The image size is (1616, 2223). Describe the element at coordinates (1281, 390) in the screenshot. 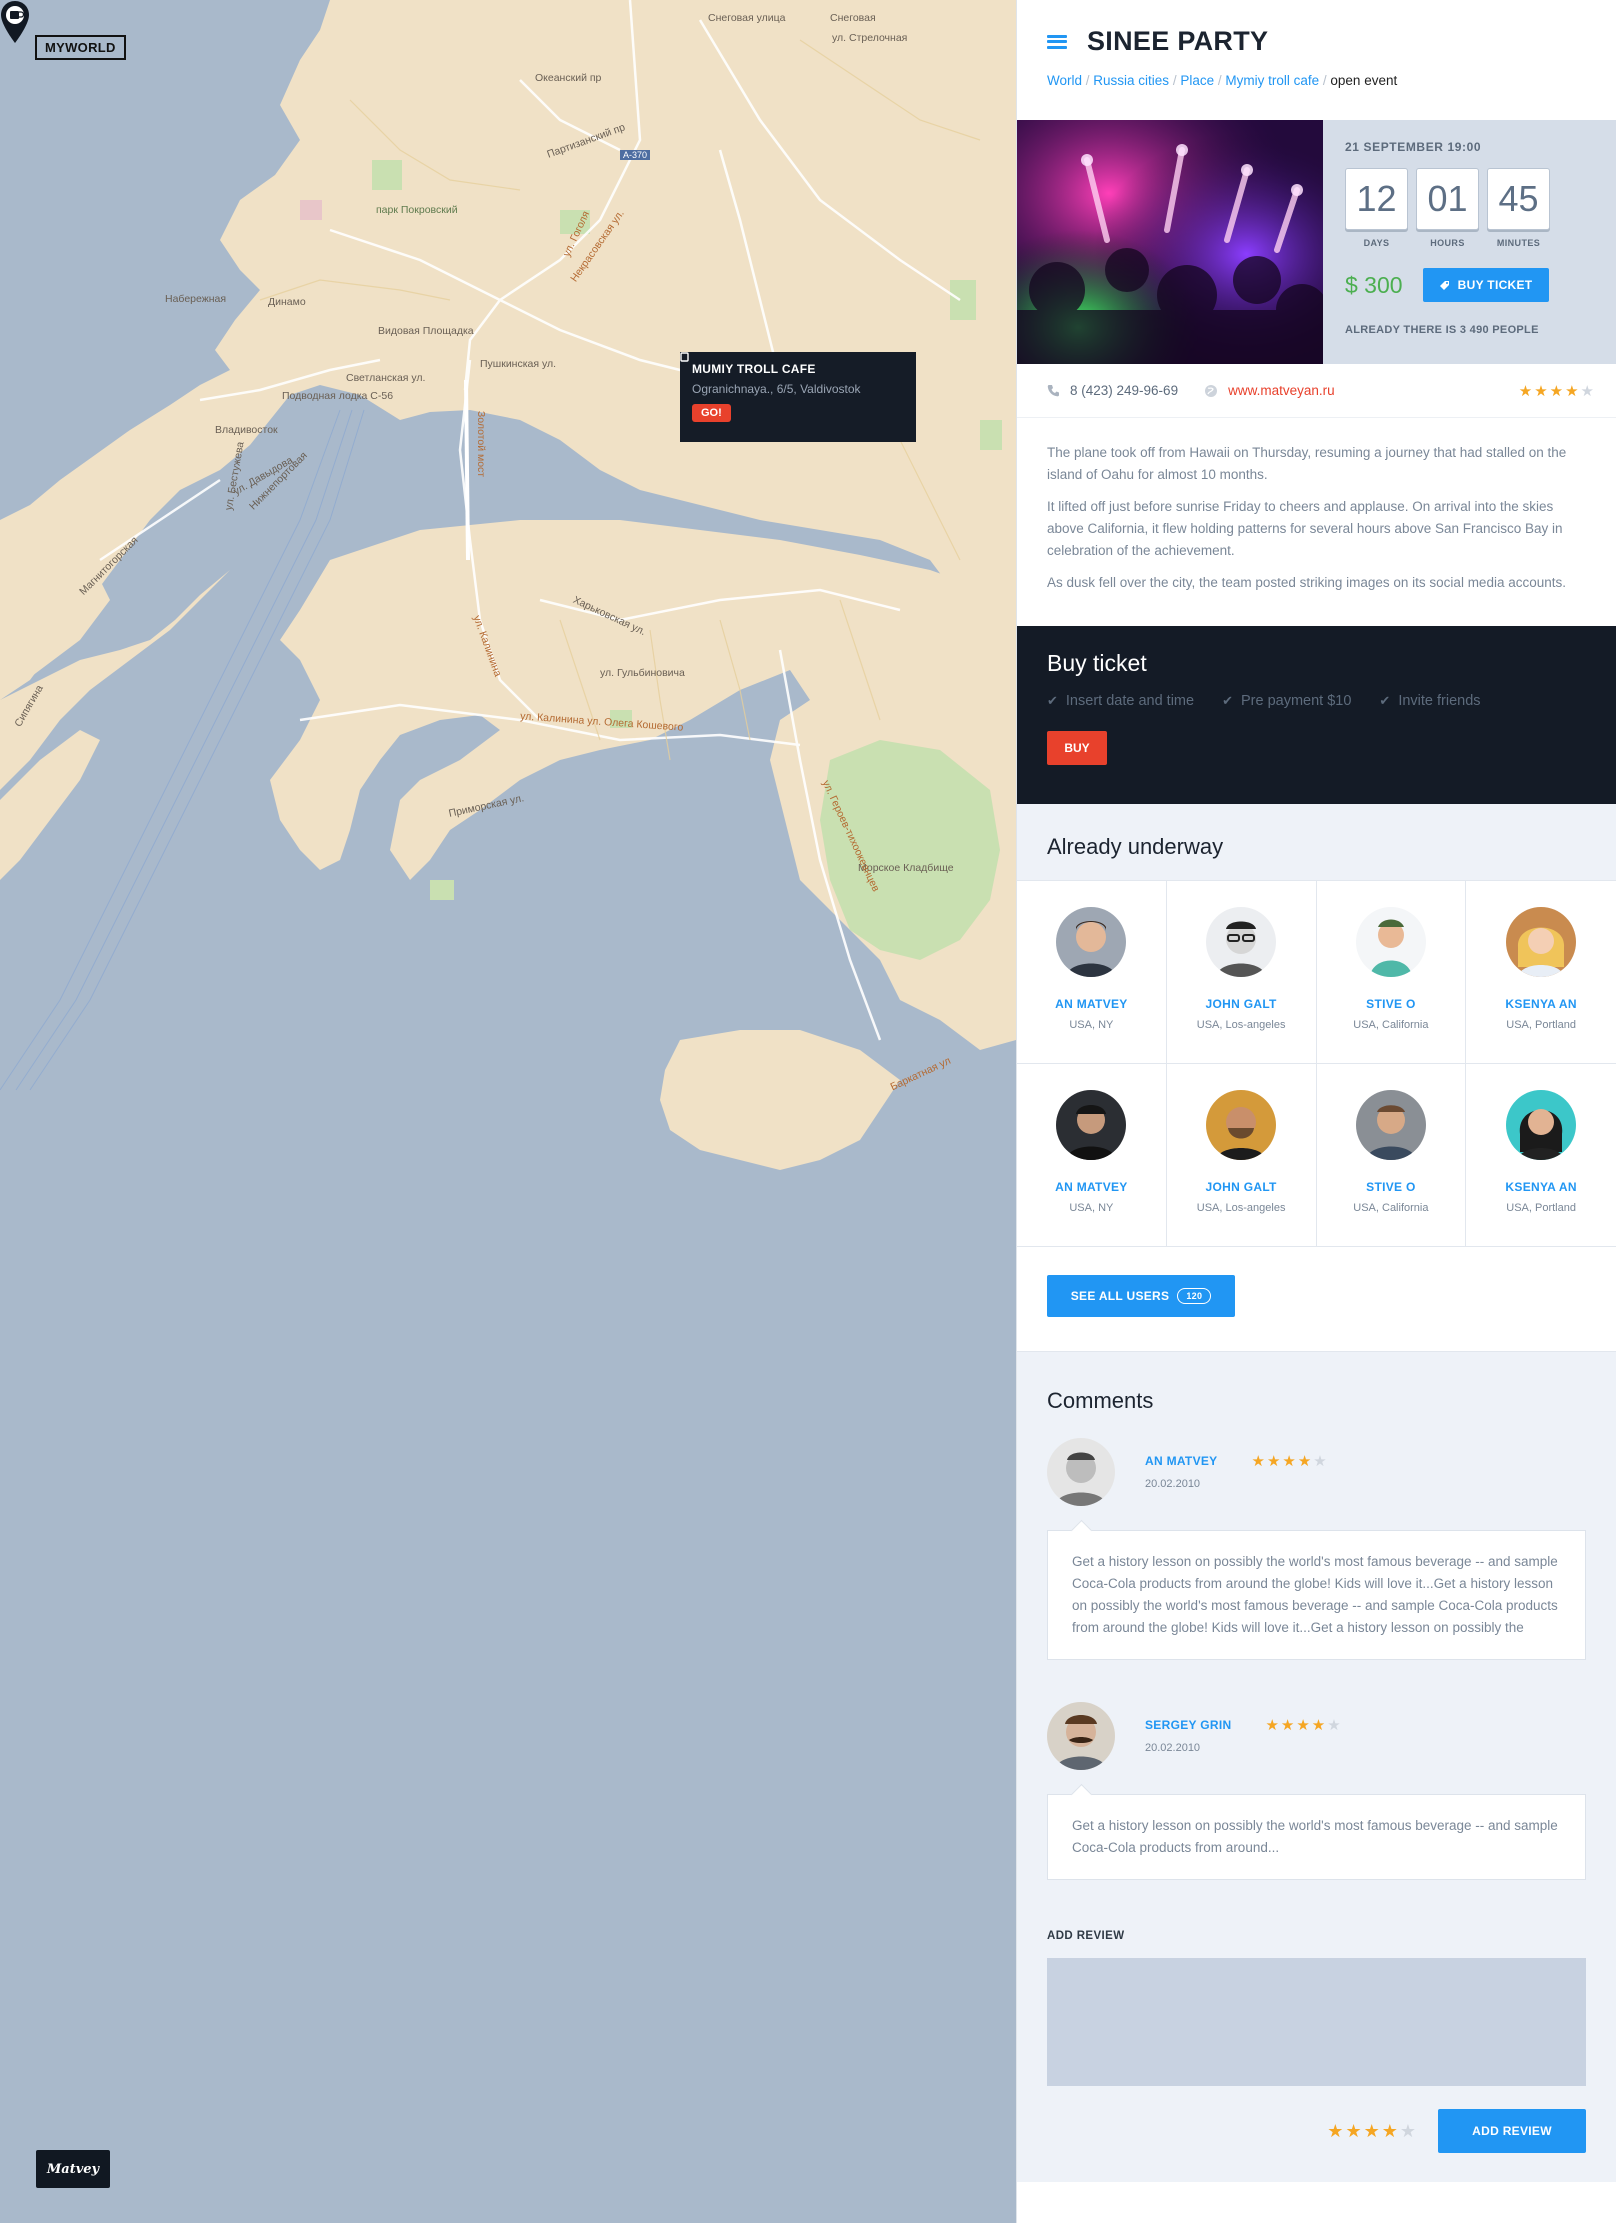

I see `website-link: www.matveyan.ru` at that location.